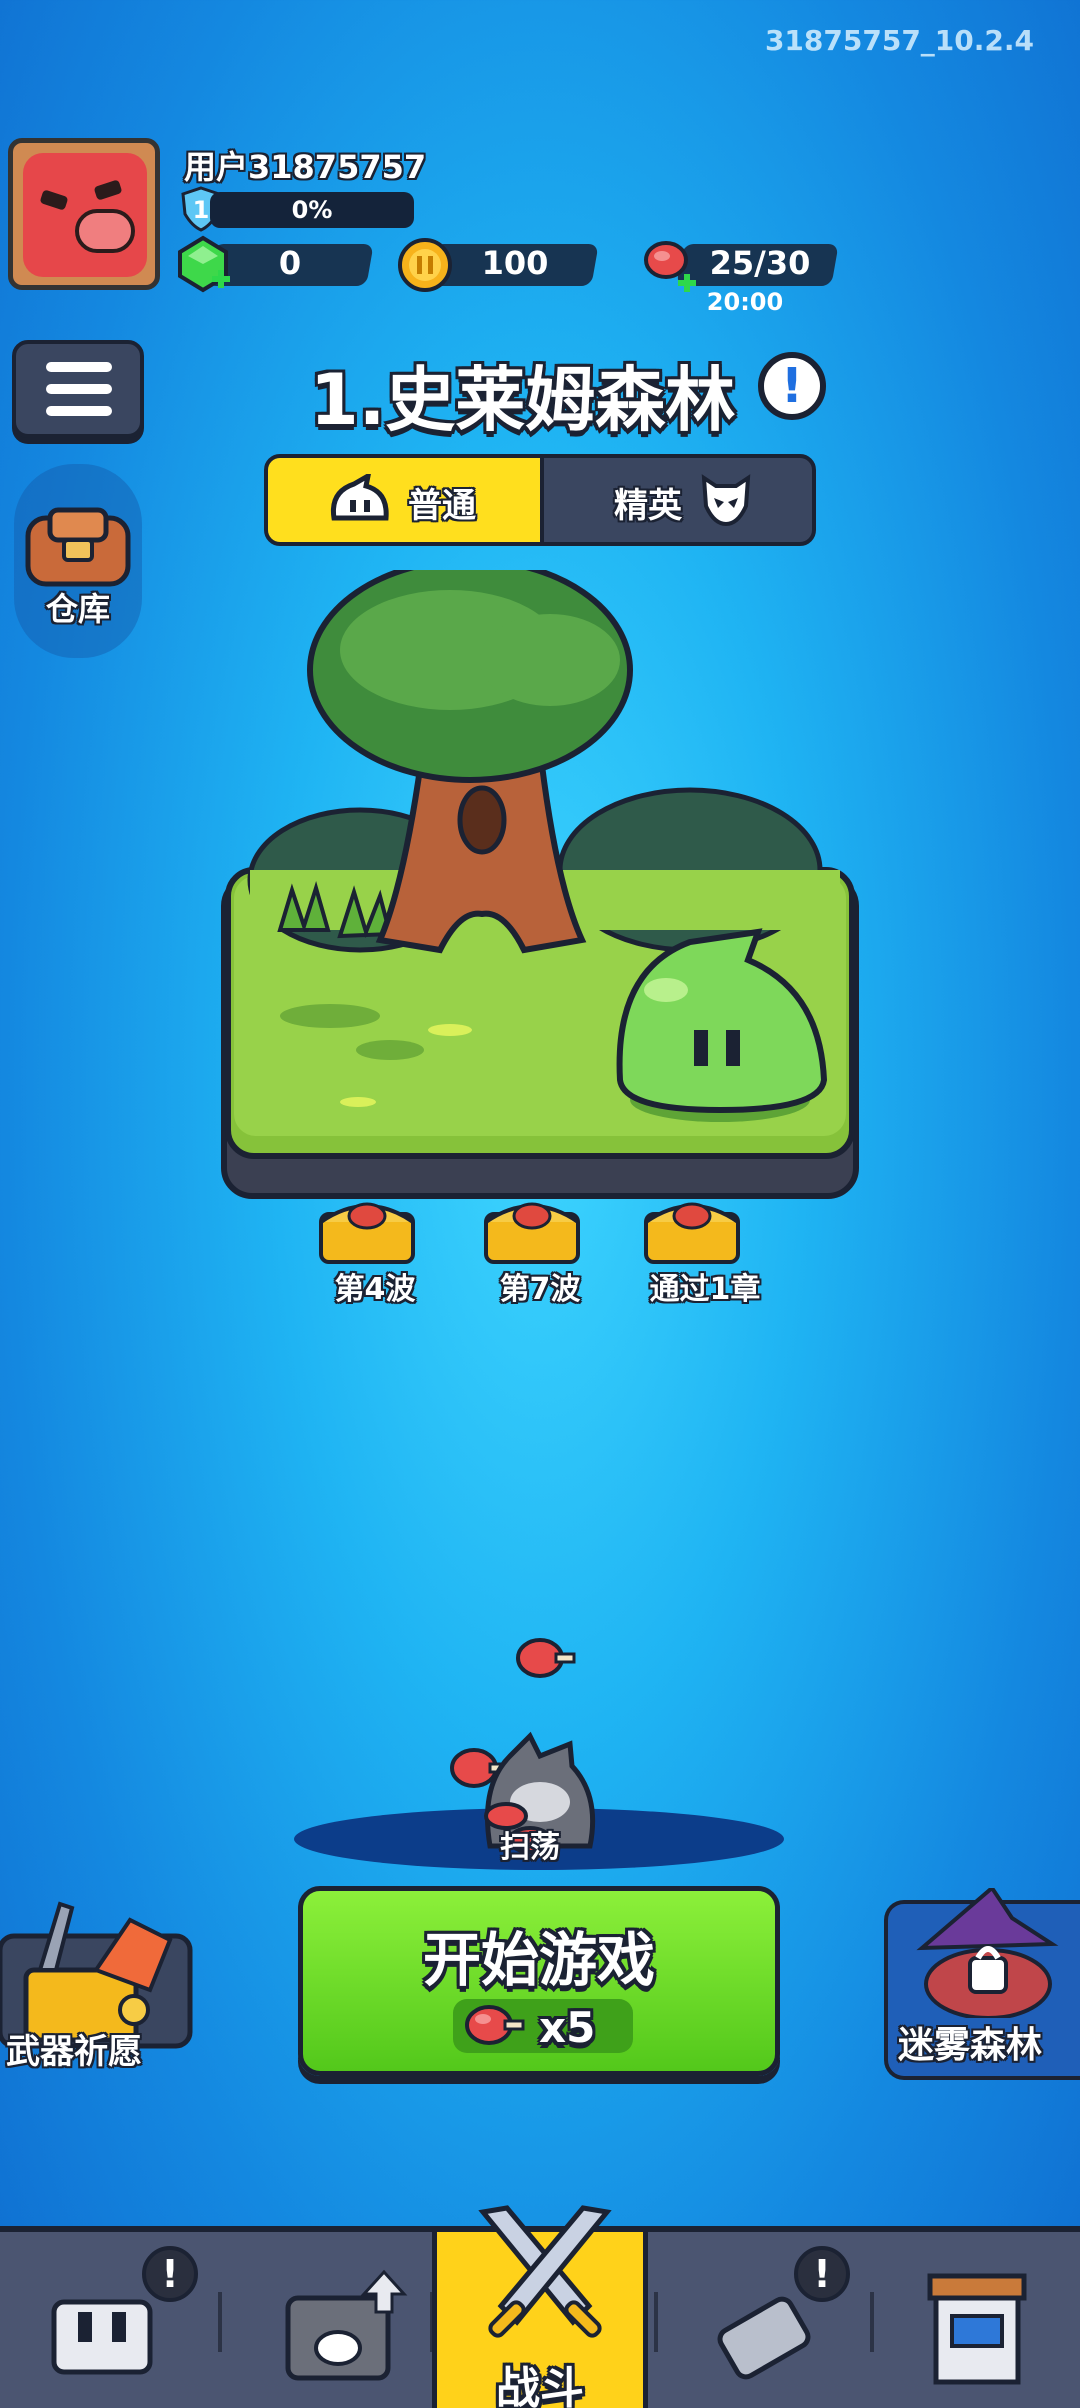 This screenshot has width=1080, height=2408. I want to click on weapon-wish-label: 武器祈愿, so click(74, 2052).